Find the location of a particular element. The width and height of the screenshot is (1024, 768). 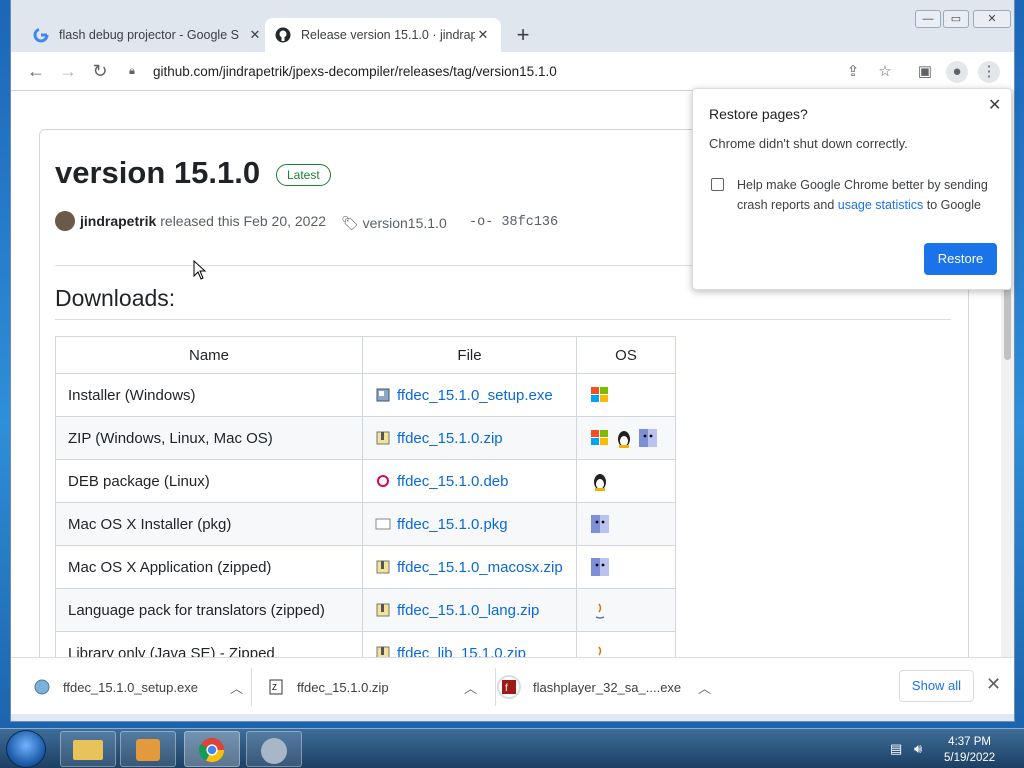

windows-icon is located at coordinates (599, 394).